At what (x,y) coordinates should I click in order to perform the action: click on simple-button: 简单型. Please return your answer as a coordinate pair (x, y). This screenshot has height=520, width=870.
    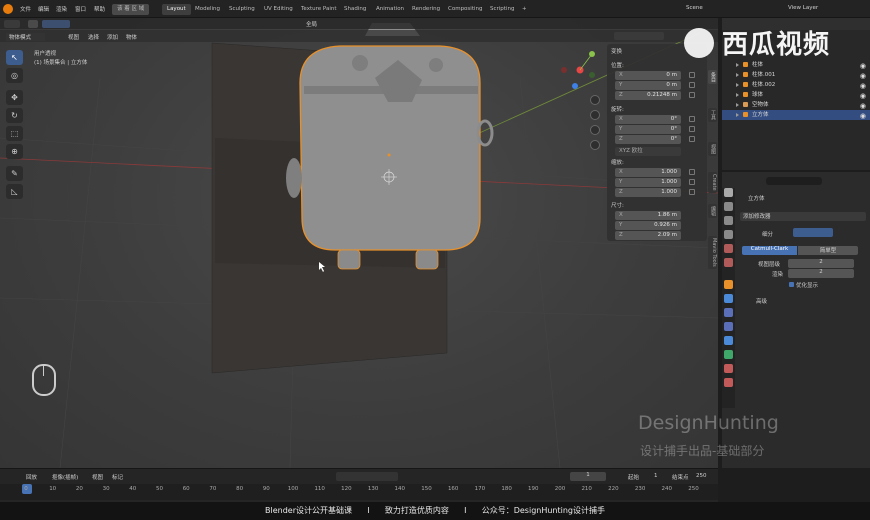
    Looking at the image, I should click on (828, 250).